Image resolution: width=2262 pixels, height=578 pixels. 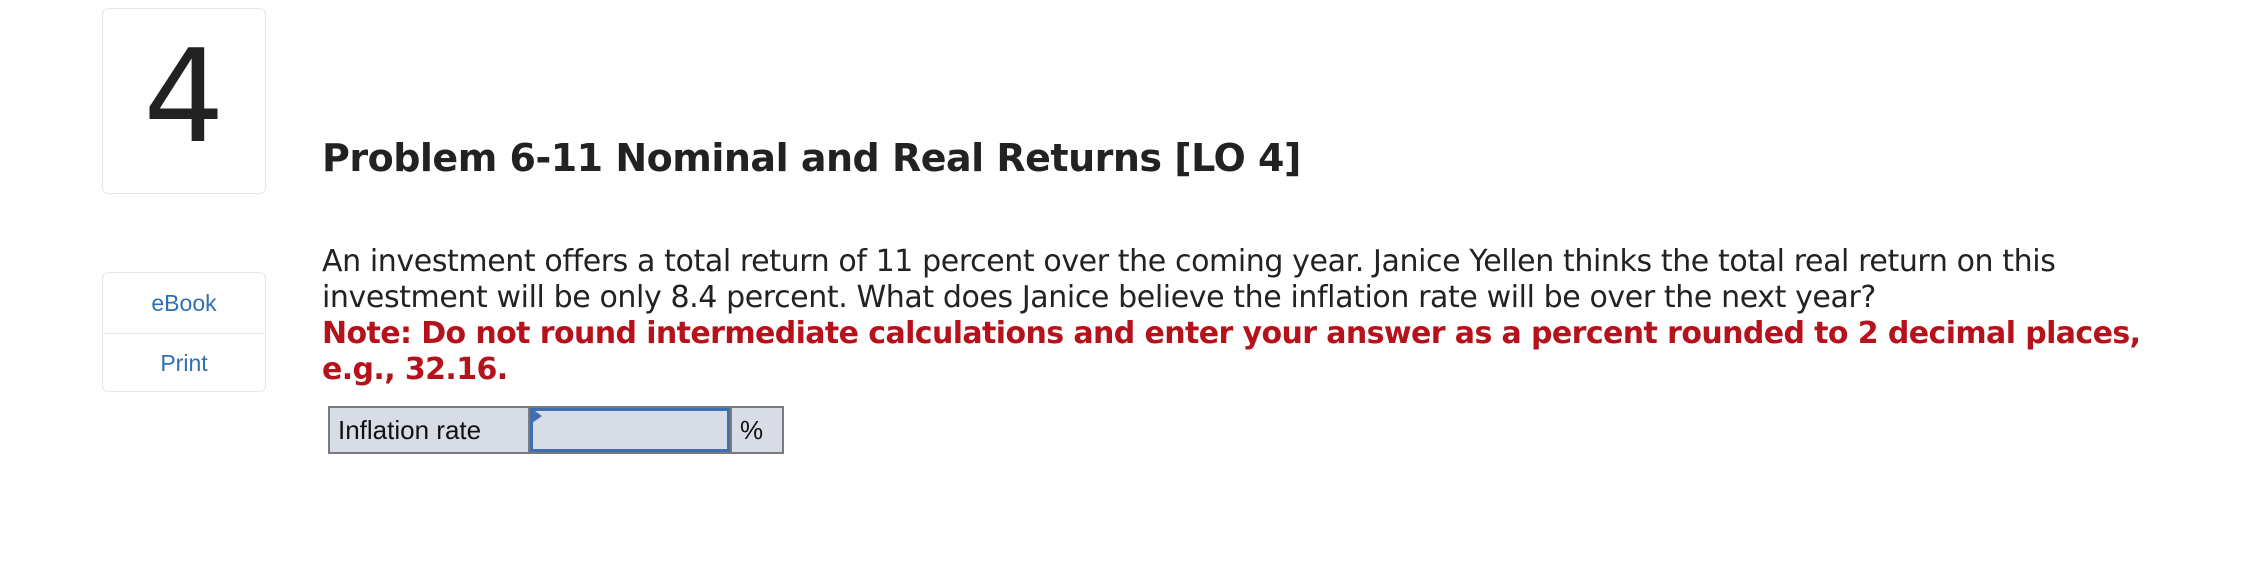 I want to click on question-number-box: 4, so click(x=184, y=101).